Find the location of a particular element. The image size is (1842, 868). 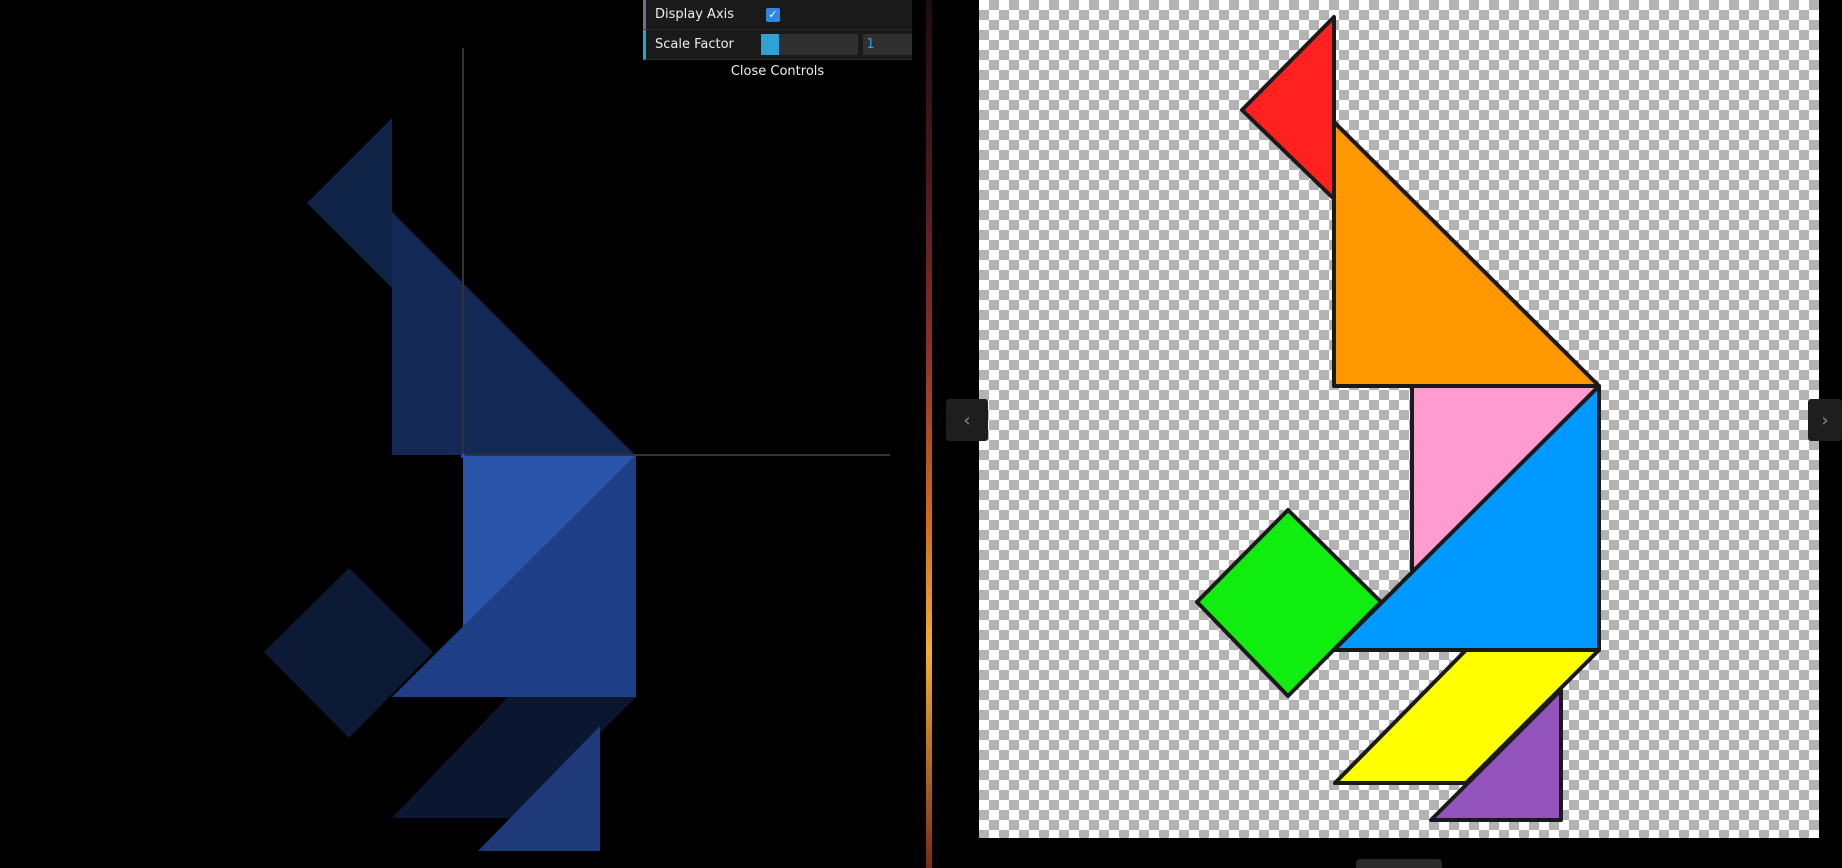

display-axis-checkbox: ✓ is located at coordinates (773, 14).